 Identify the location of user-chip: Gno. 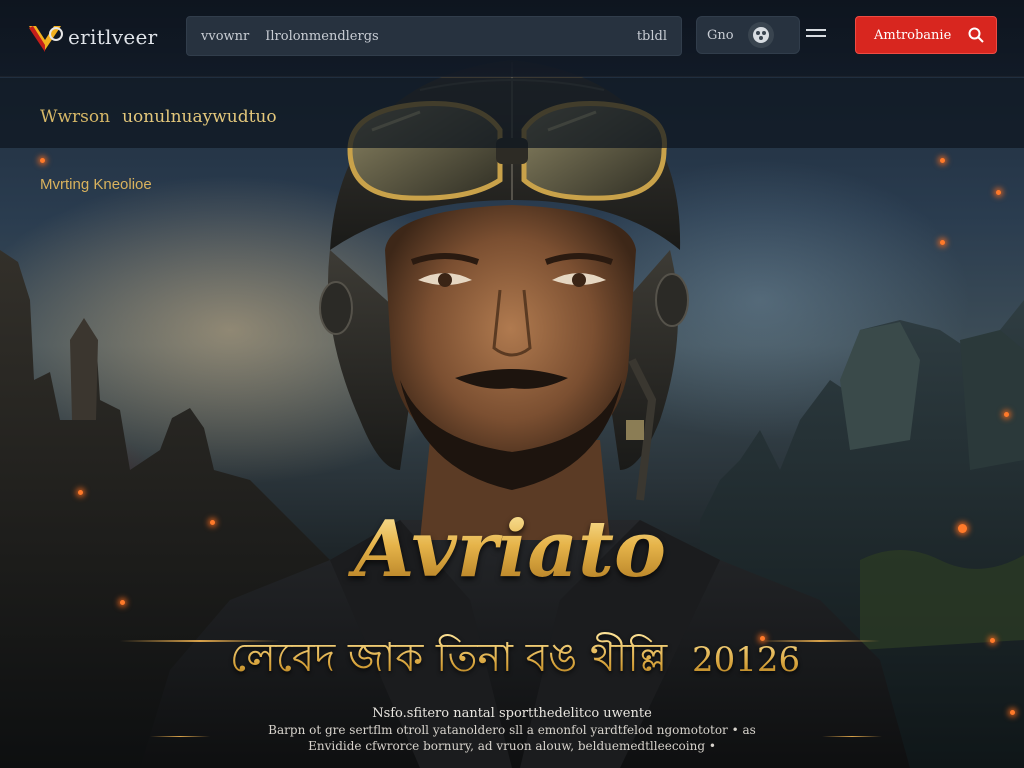
(748, 35).